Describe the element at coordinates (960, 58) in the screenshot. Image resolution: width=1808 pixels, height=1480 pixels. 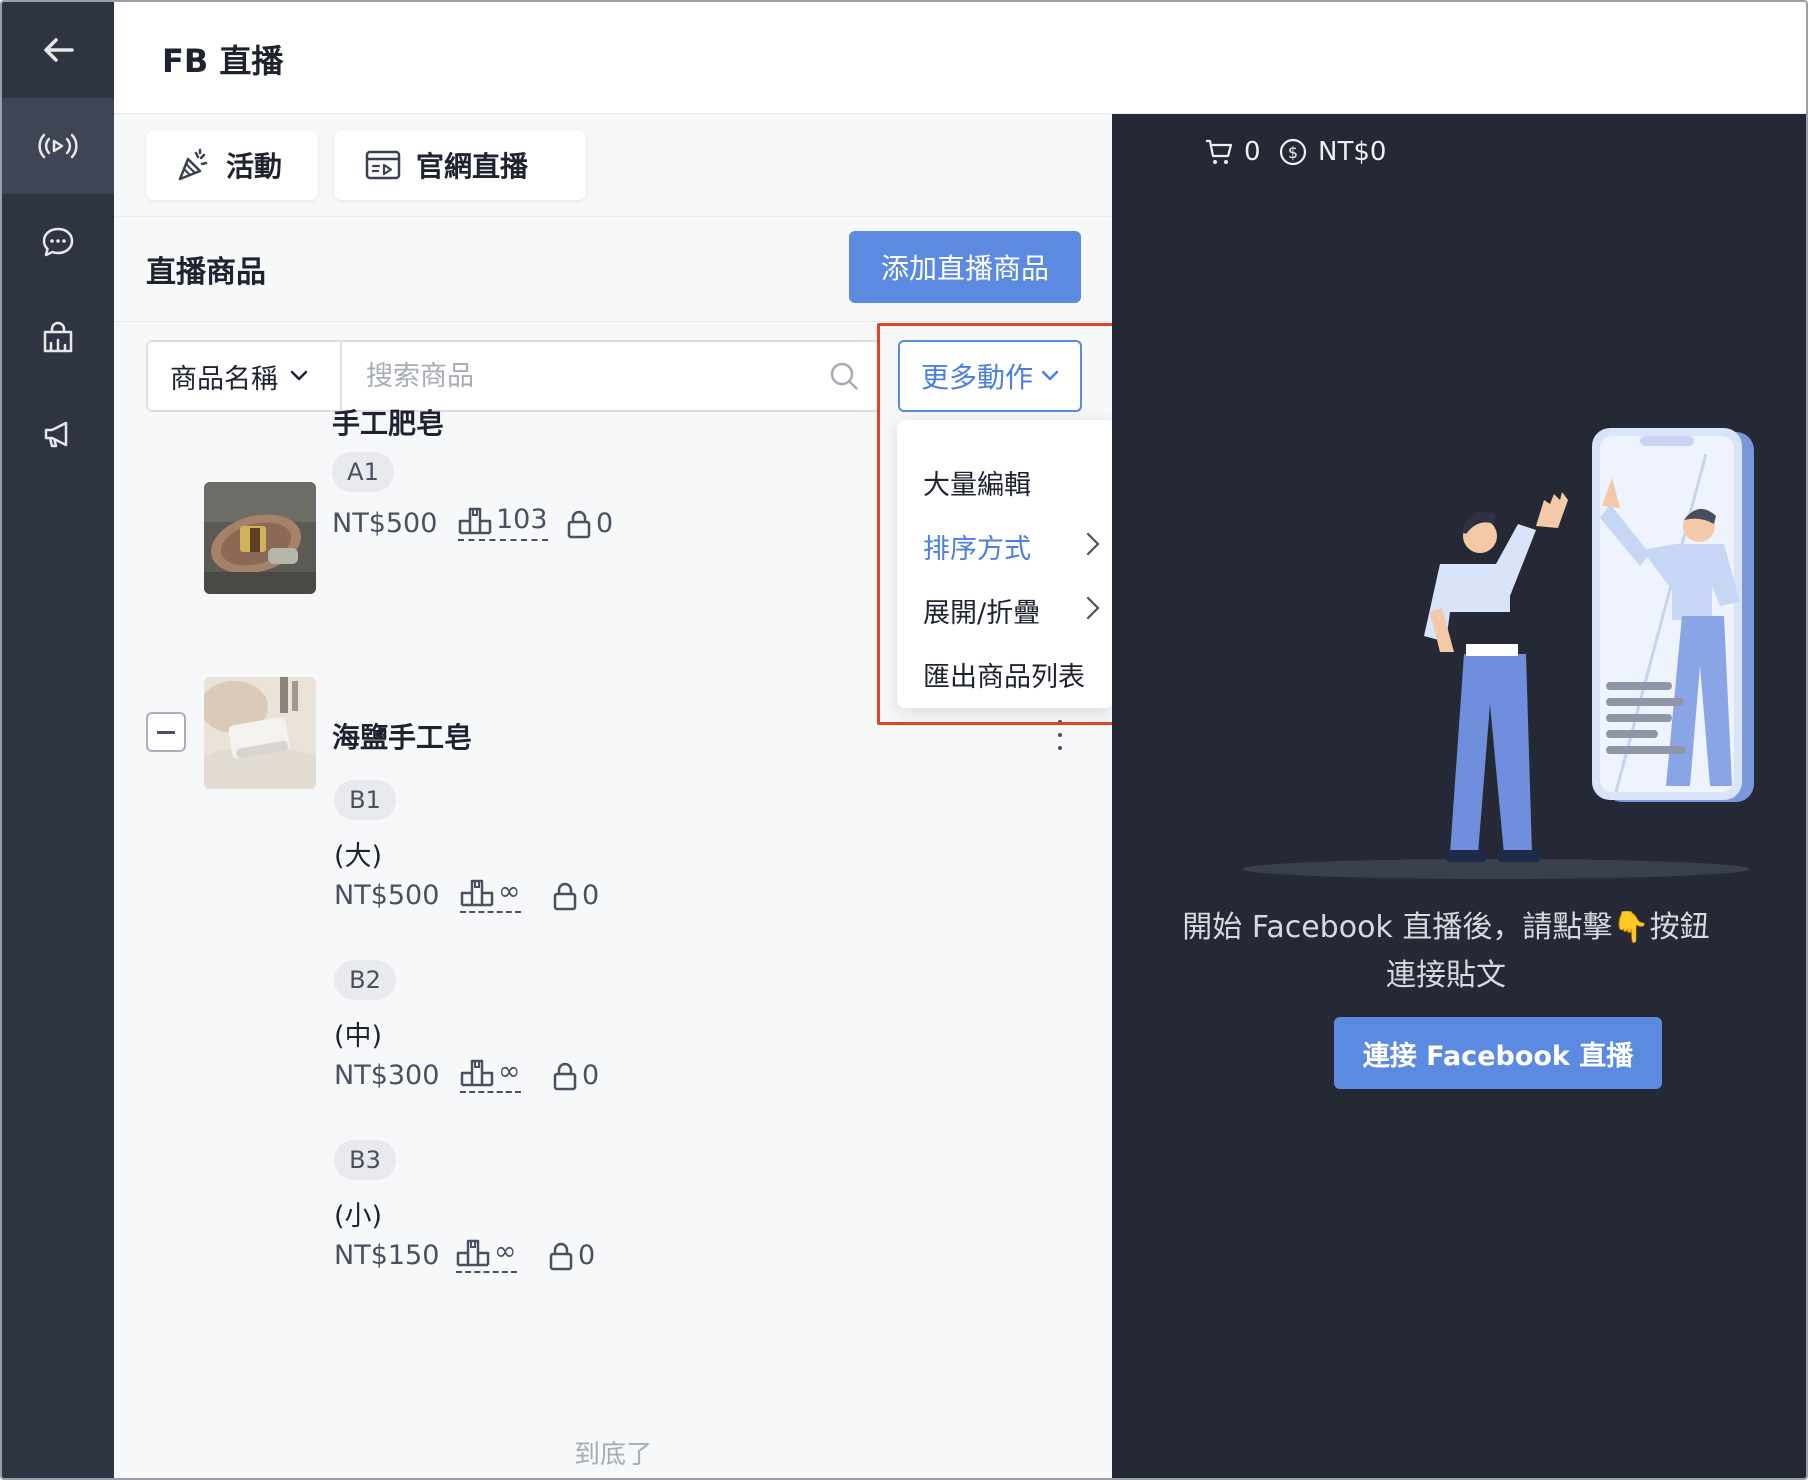
I see `top-bar: FB 直播` at that location.